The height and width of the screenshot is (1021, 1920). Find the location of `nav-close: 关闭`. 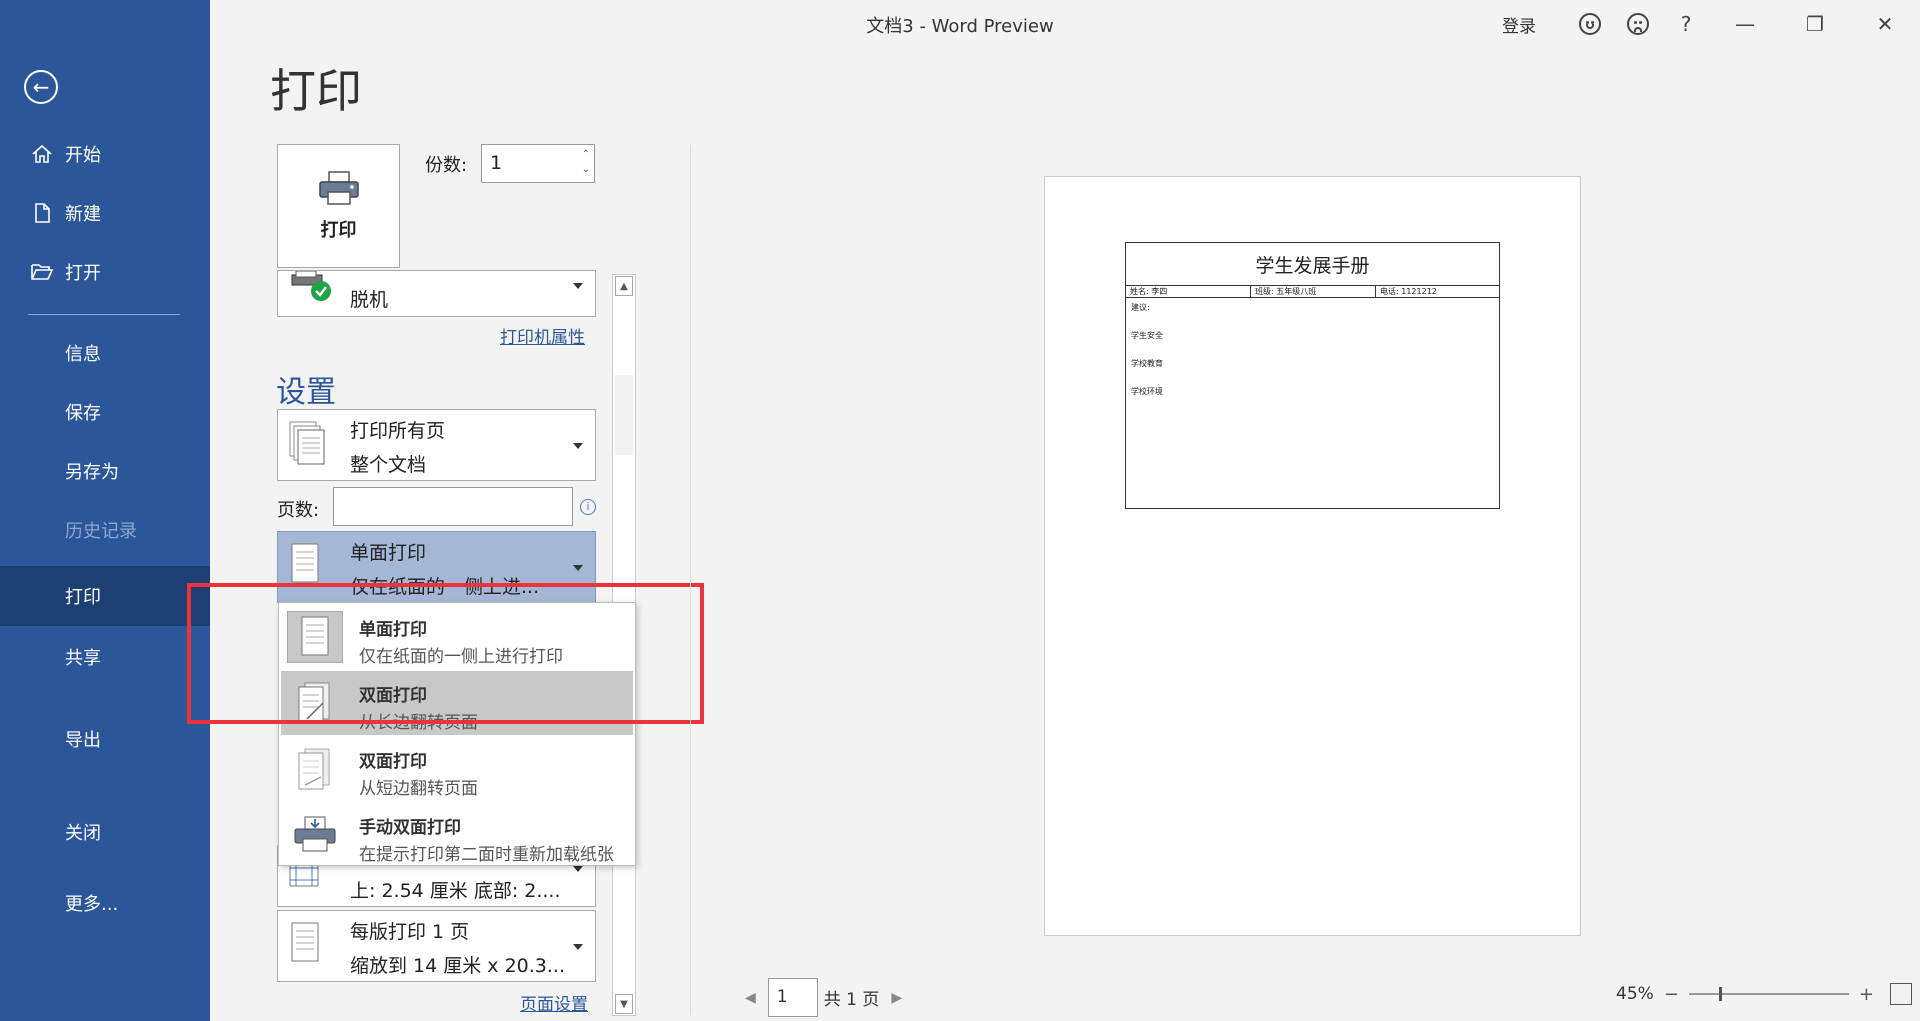

nav-close: 关闭 is located at coordinates (105, 832).